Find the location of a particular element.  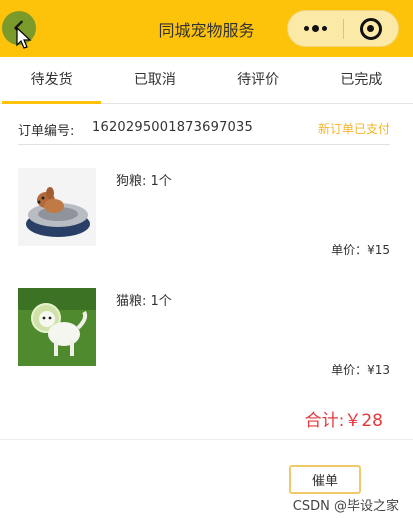

tab-pending-review: 待评价 is located at coordinates (258, 82).